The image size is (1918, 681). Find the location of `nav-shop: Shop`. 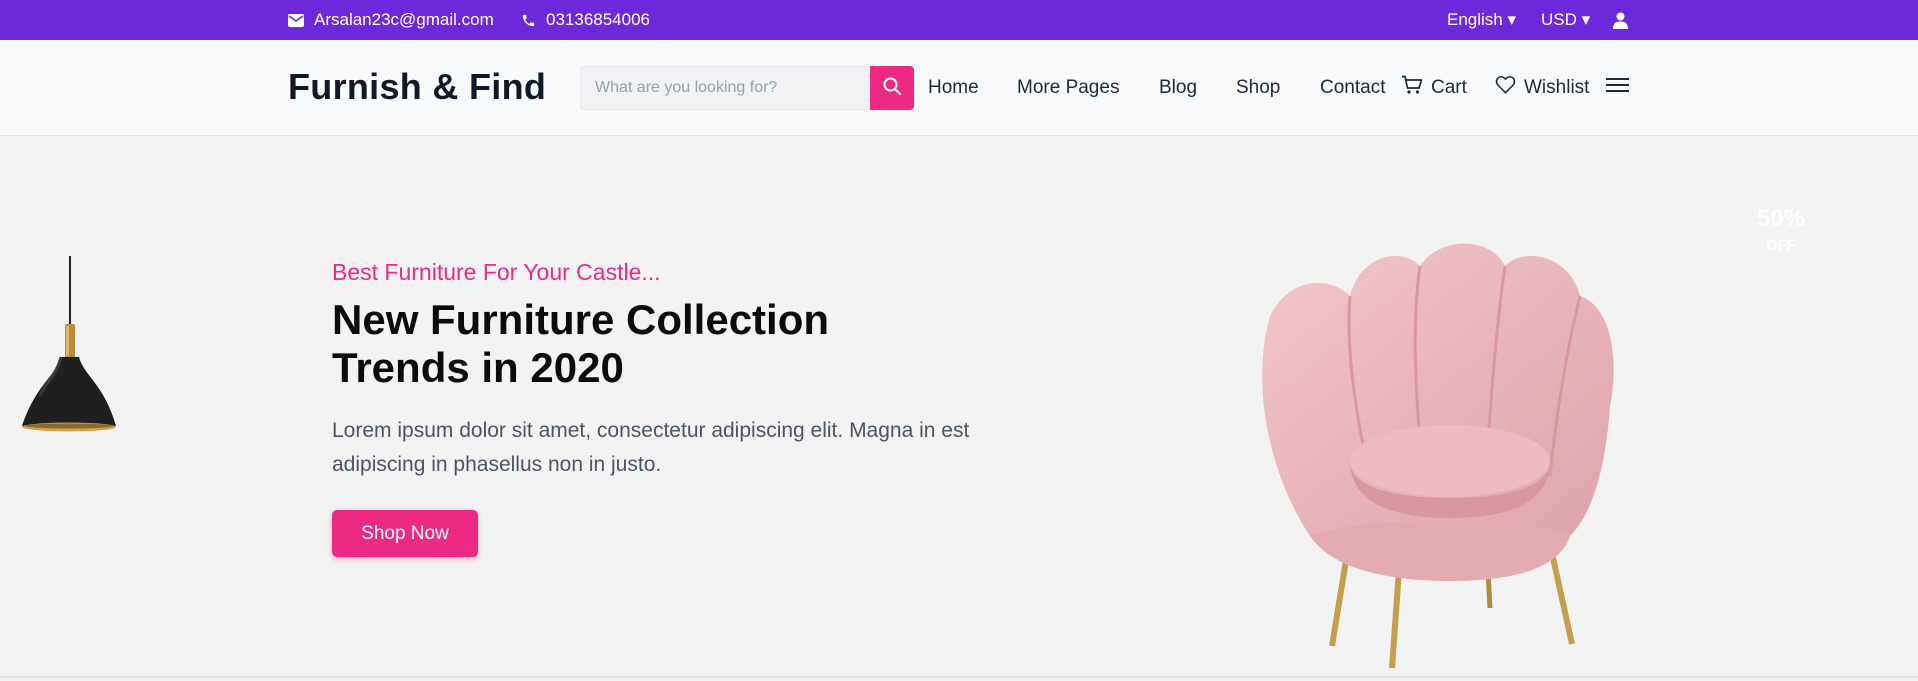

nav-shop: Shop is located at coordinates (1258, 87).